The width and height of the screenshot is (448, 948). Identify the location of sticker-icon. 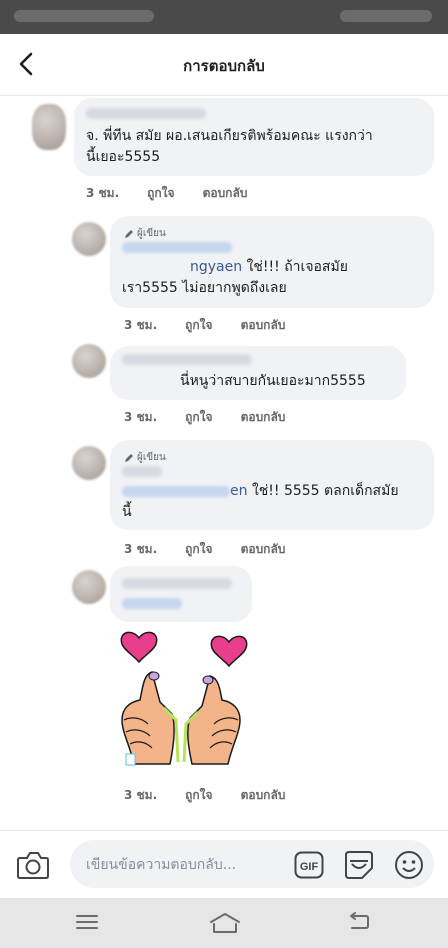
(359, 865).